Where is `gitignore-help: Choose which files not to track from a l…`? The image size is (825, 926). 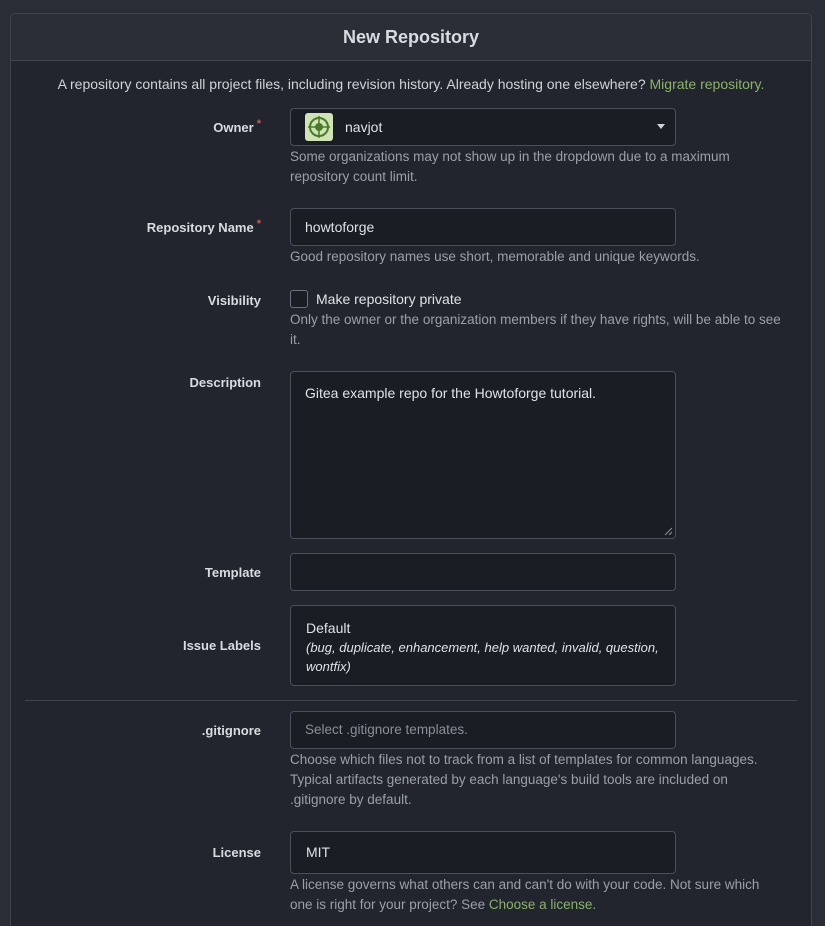
gitignore-help: Choose which files not to track from a l… is located at coordinates (524, 779).